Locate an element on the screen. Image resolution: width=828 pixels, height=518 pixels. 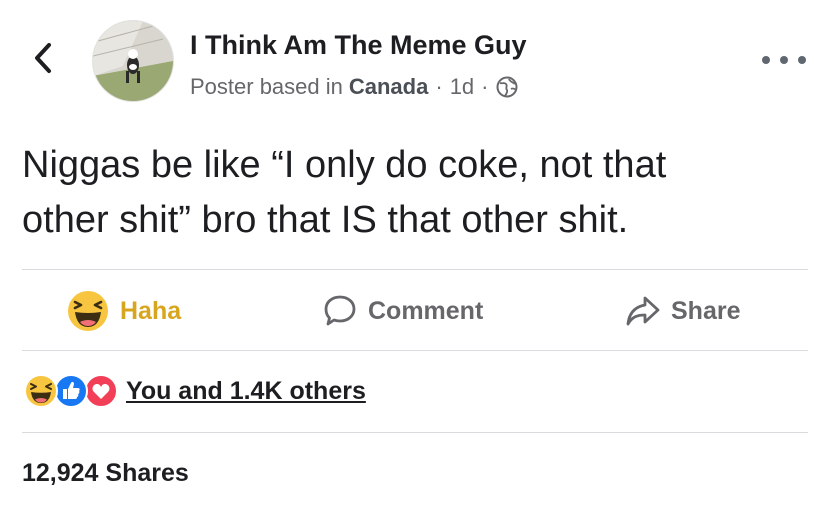
back-button is located at coordinates (43, 58).